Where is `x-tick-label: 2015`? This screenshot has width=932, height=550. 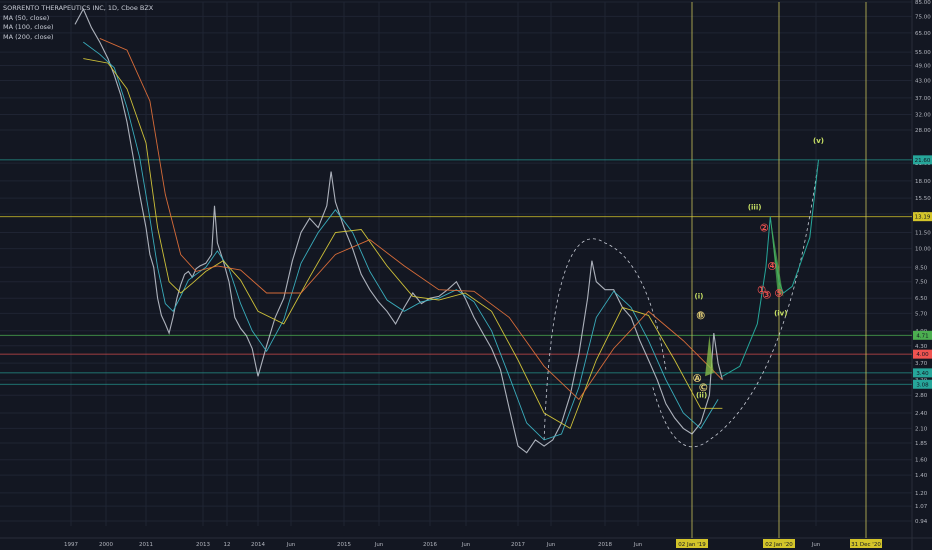 x-tick-label: 2015 is located at coordinates (344, 545).